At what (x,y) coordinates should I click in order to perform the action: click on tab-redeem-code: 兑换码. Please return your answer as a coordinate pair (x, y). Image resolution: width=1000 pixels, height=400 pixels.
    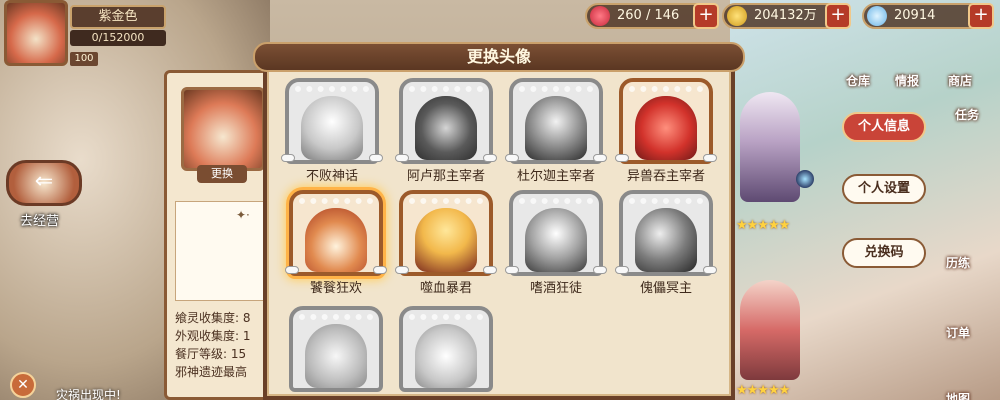
    Looking at the image, I should click on (884, 253).